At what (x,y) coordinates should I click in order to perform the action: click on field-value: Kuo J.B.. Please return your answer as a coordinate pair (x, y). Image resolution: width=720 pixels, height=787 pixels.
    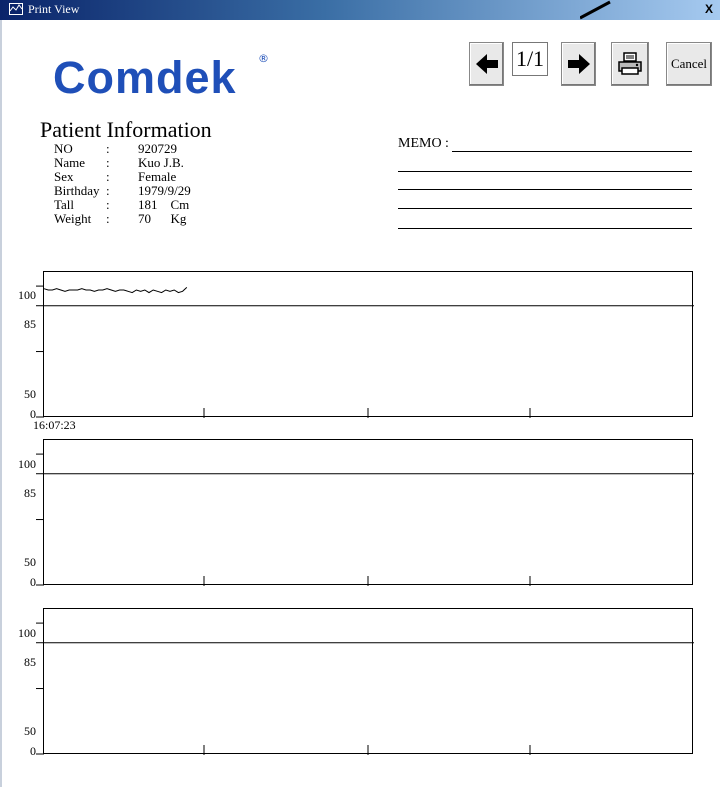
    Looking at the image, I should click on (161, 162).